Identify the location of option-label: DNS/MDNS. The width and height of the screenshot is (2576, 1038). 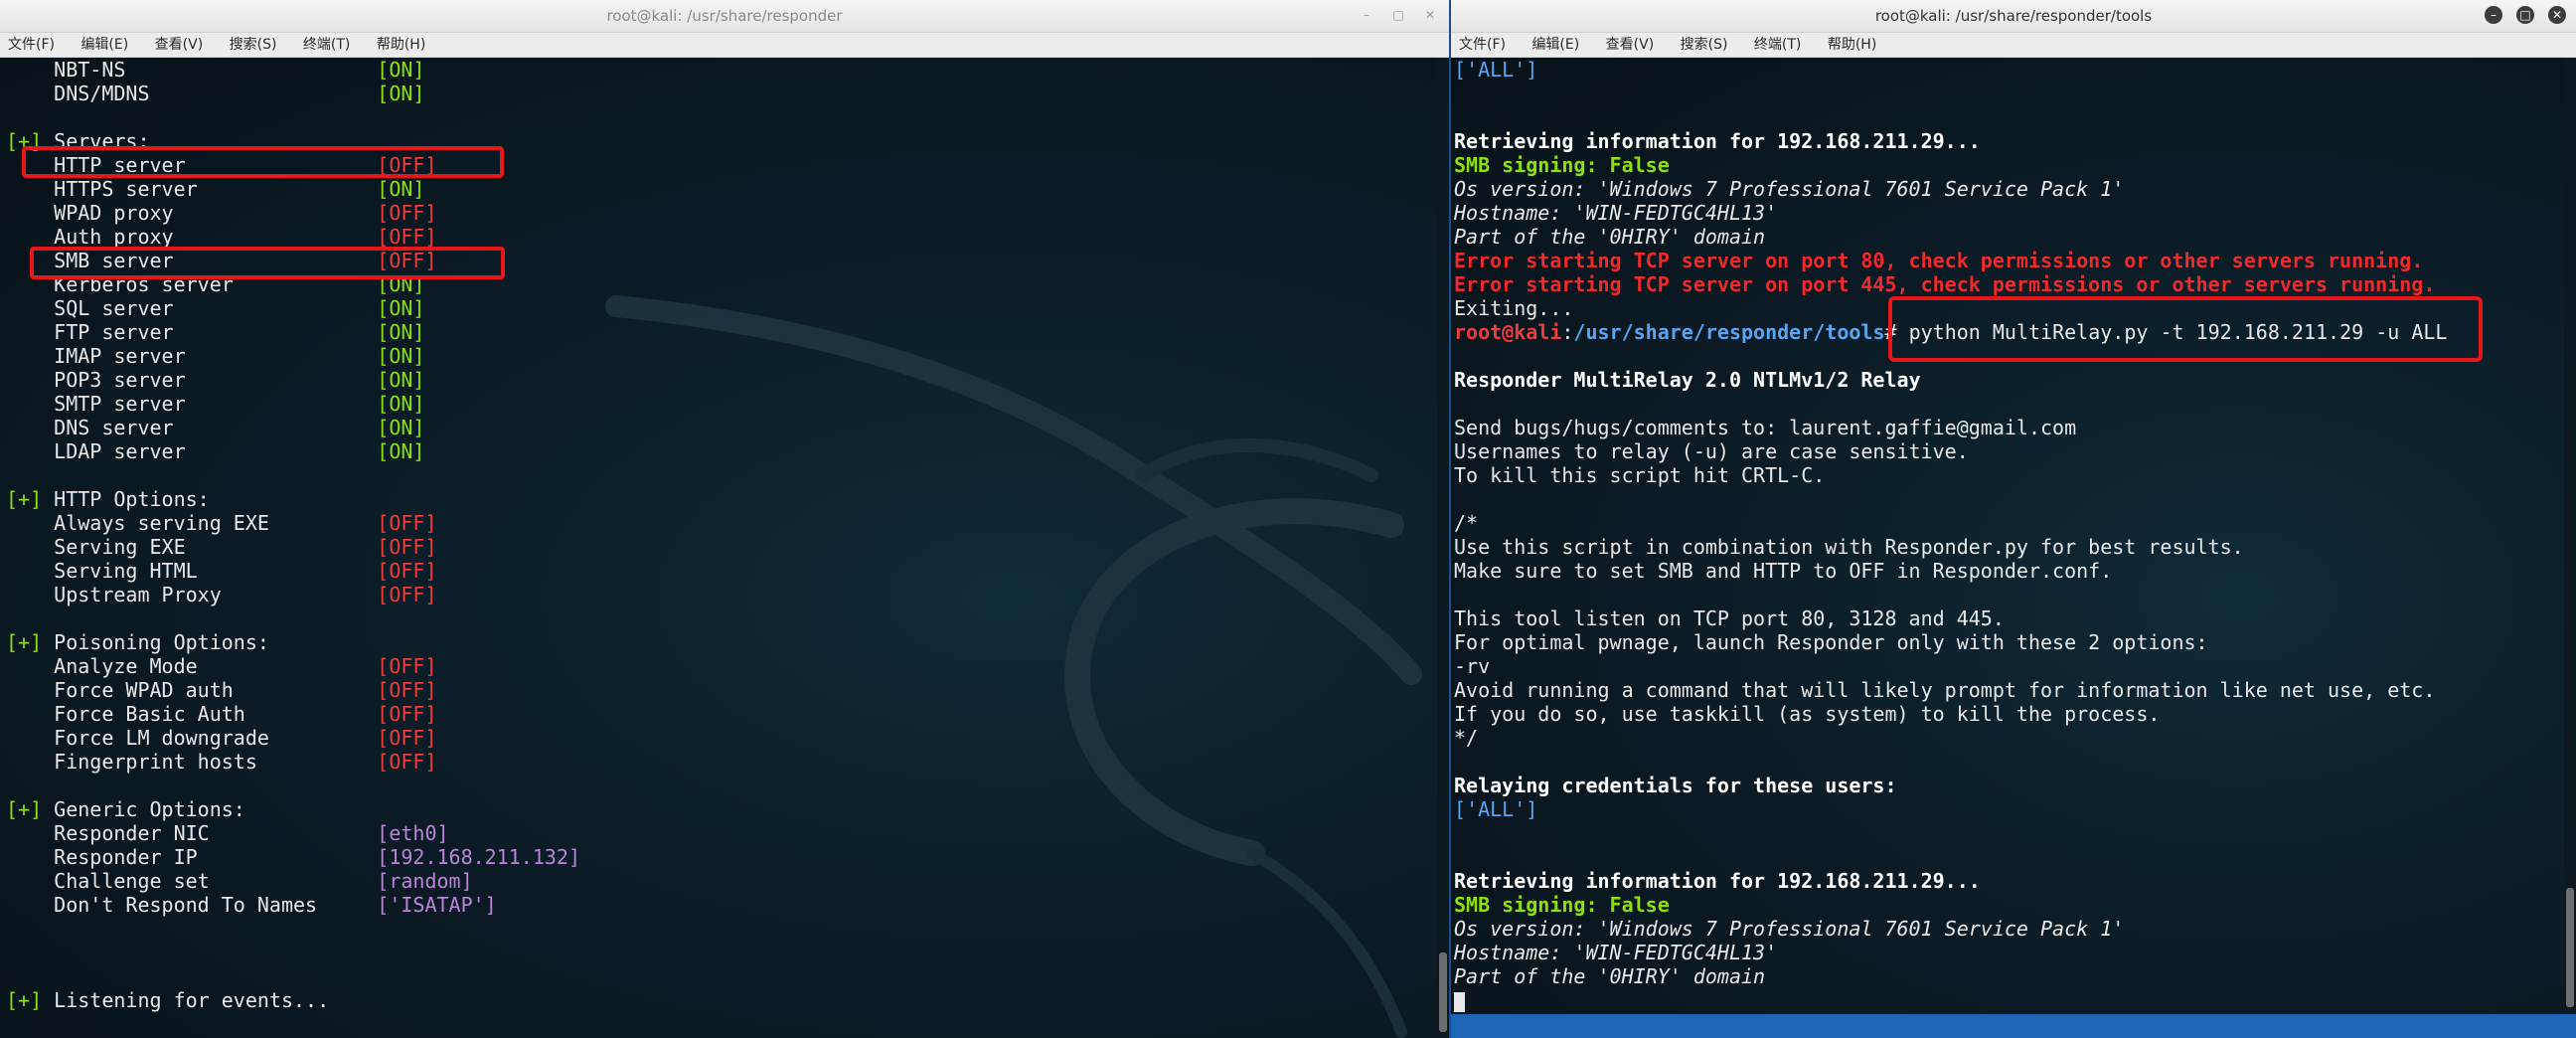
(192, 93).